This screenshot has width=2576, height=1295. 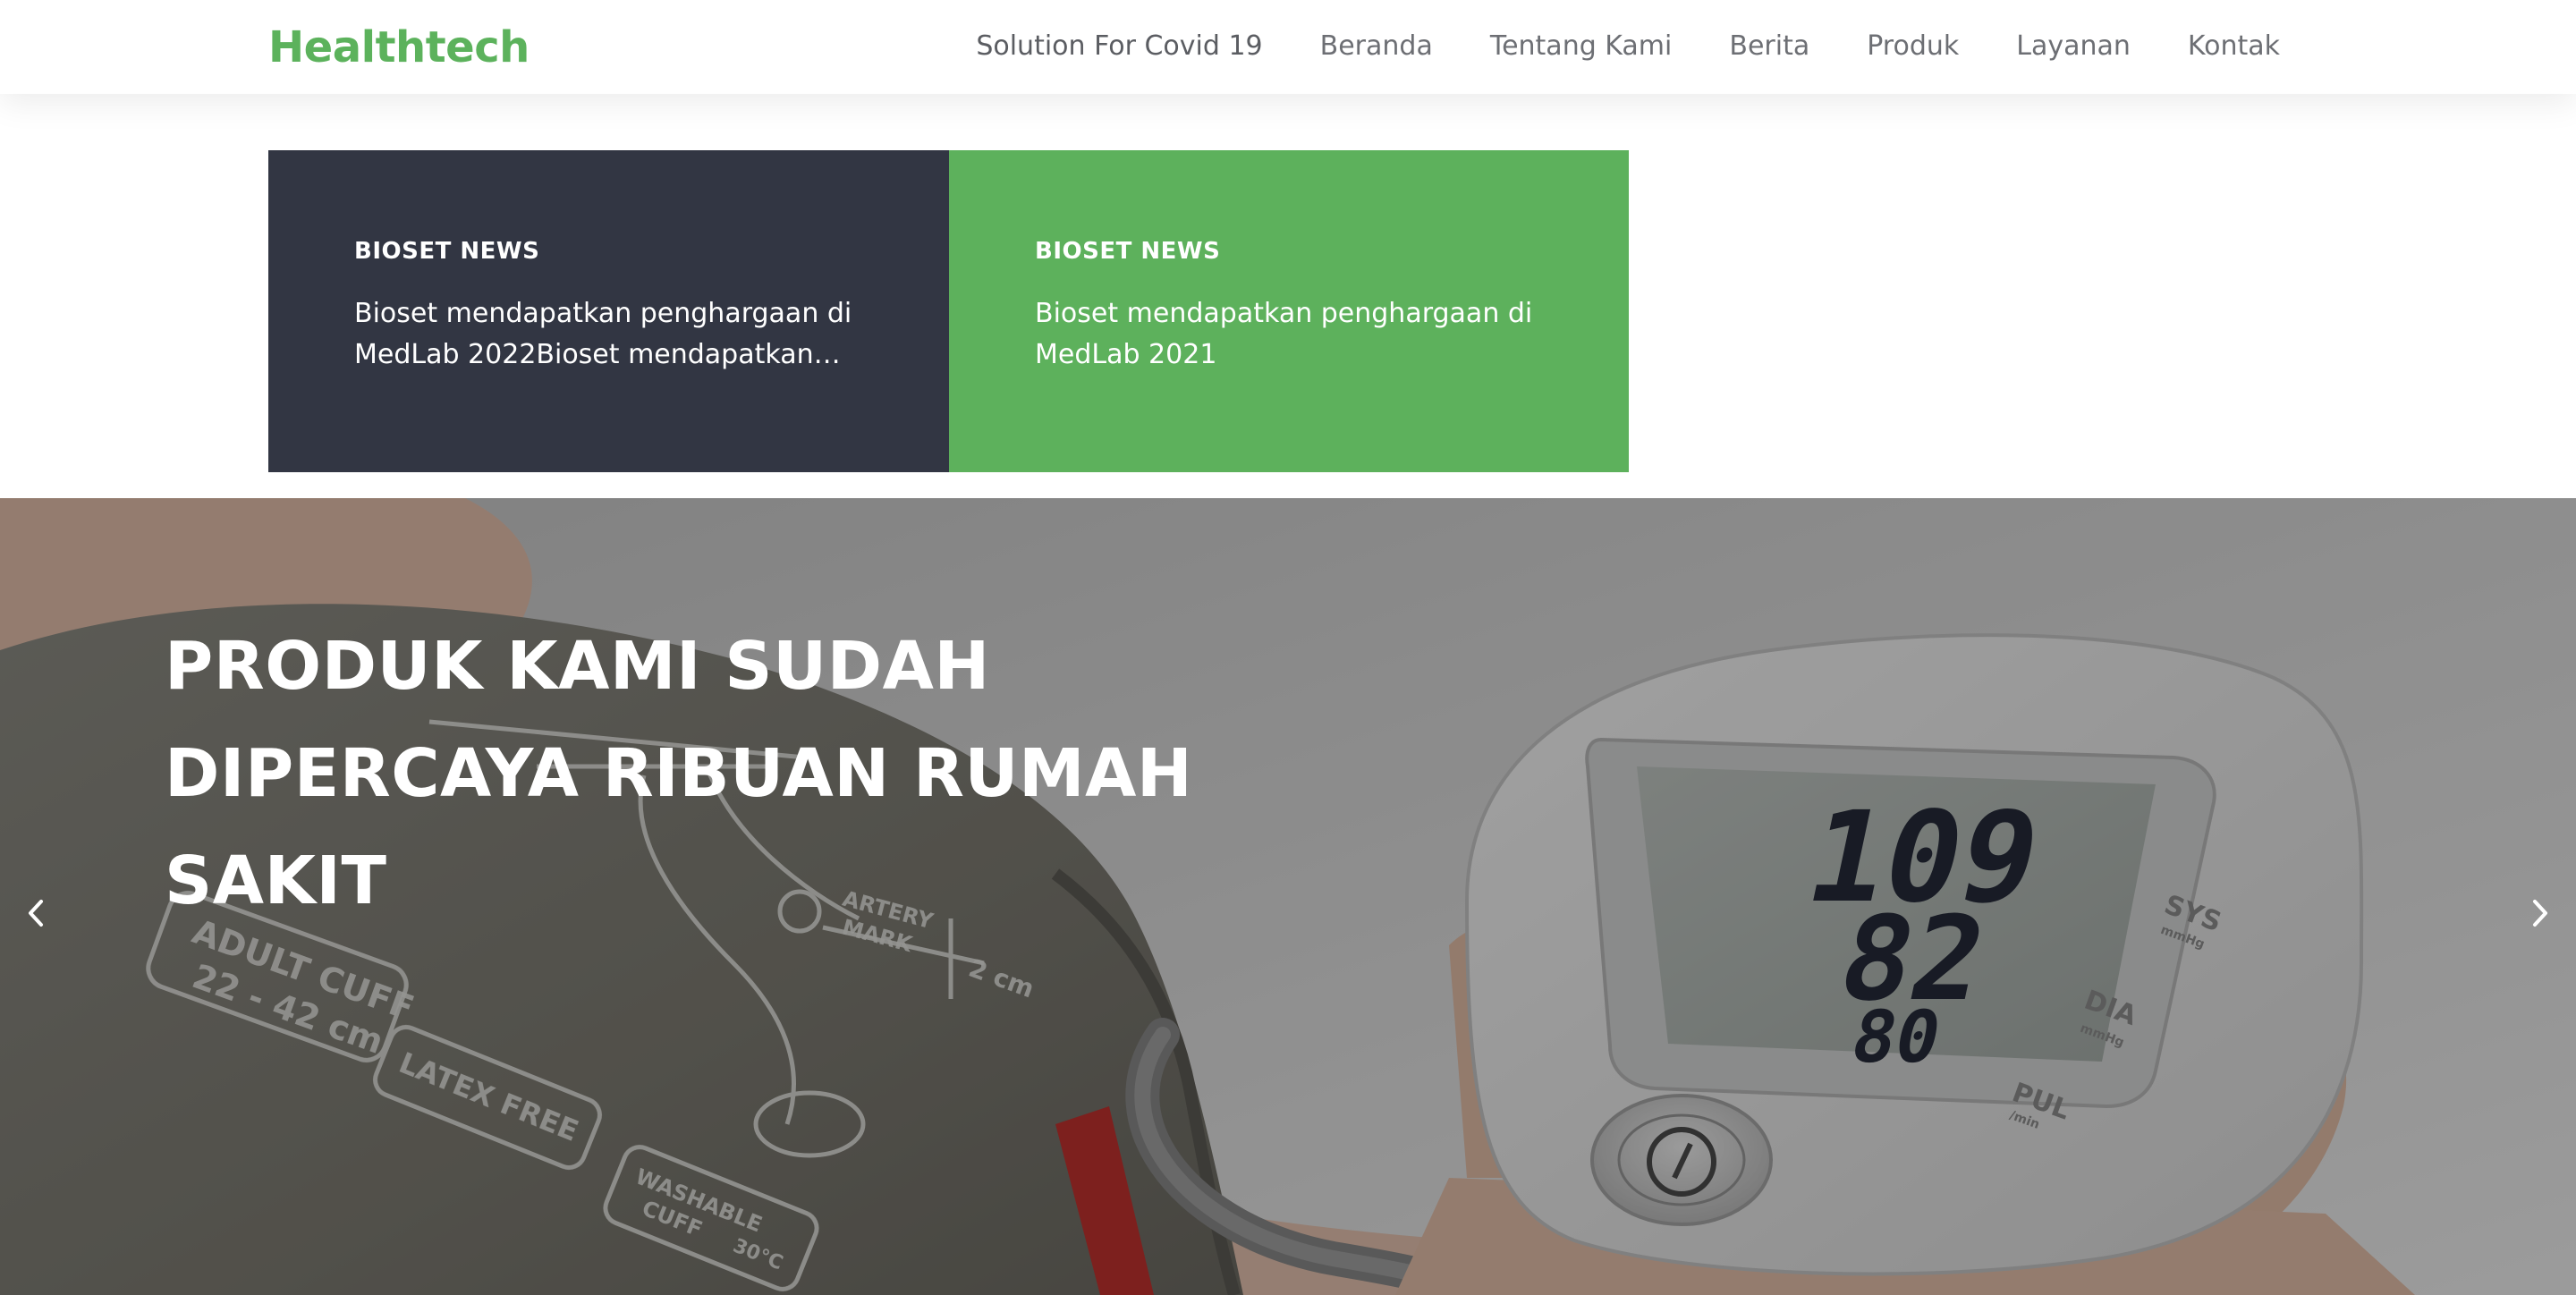 I want to click on chevron-left-icon, so click(x=36, y=913).